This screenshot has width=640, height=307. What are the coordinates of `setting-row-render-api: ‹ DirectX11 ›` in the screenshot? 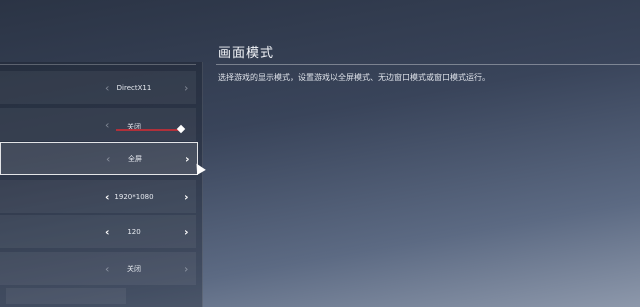 It's located at (98, 87).